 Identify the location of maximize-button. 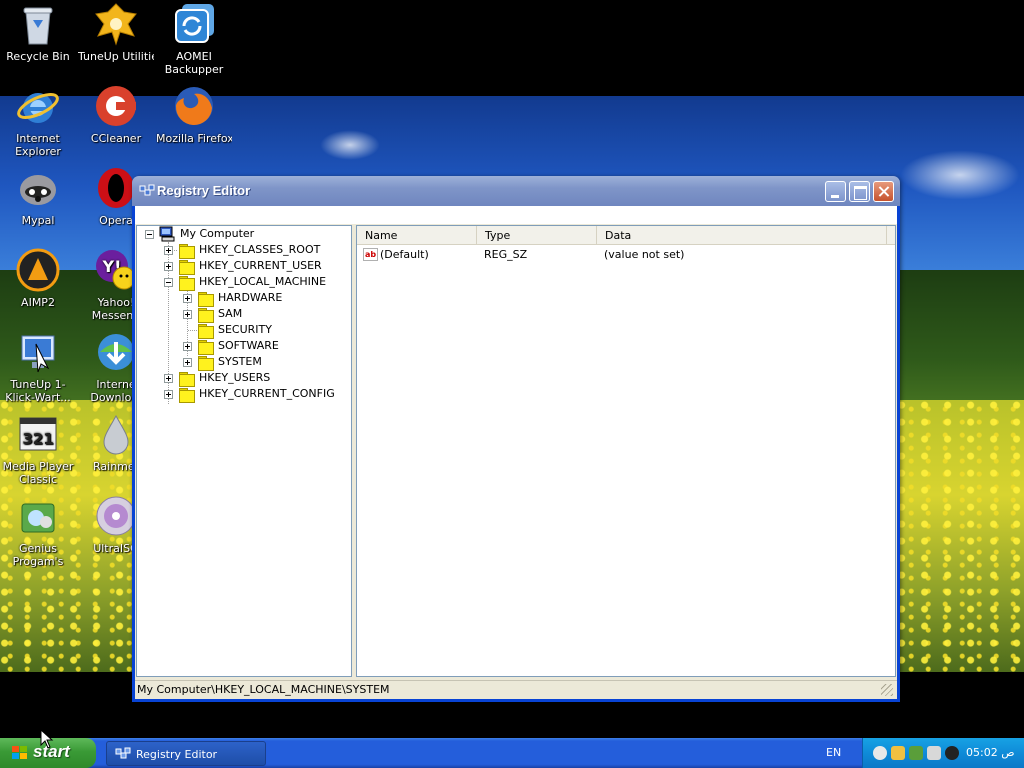
(859, 191).